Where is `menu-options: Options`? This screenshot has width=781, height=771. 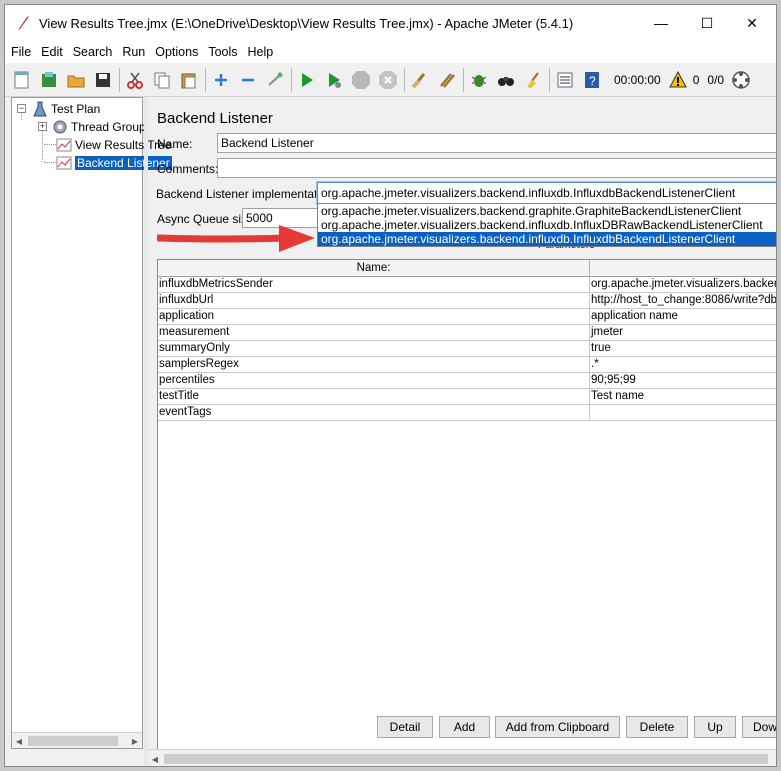 menu-options: Options is located at coordinates (176, 52).